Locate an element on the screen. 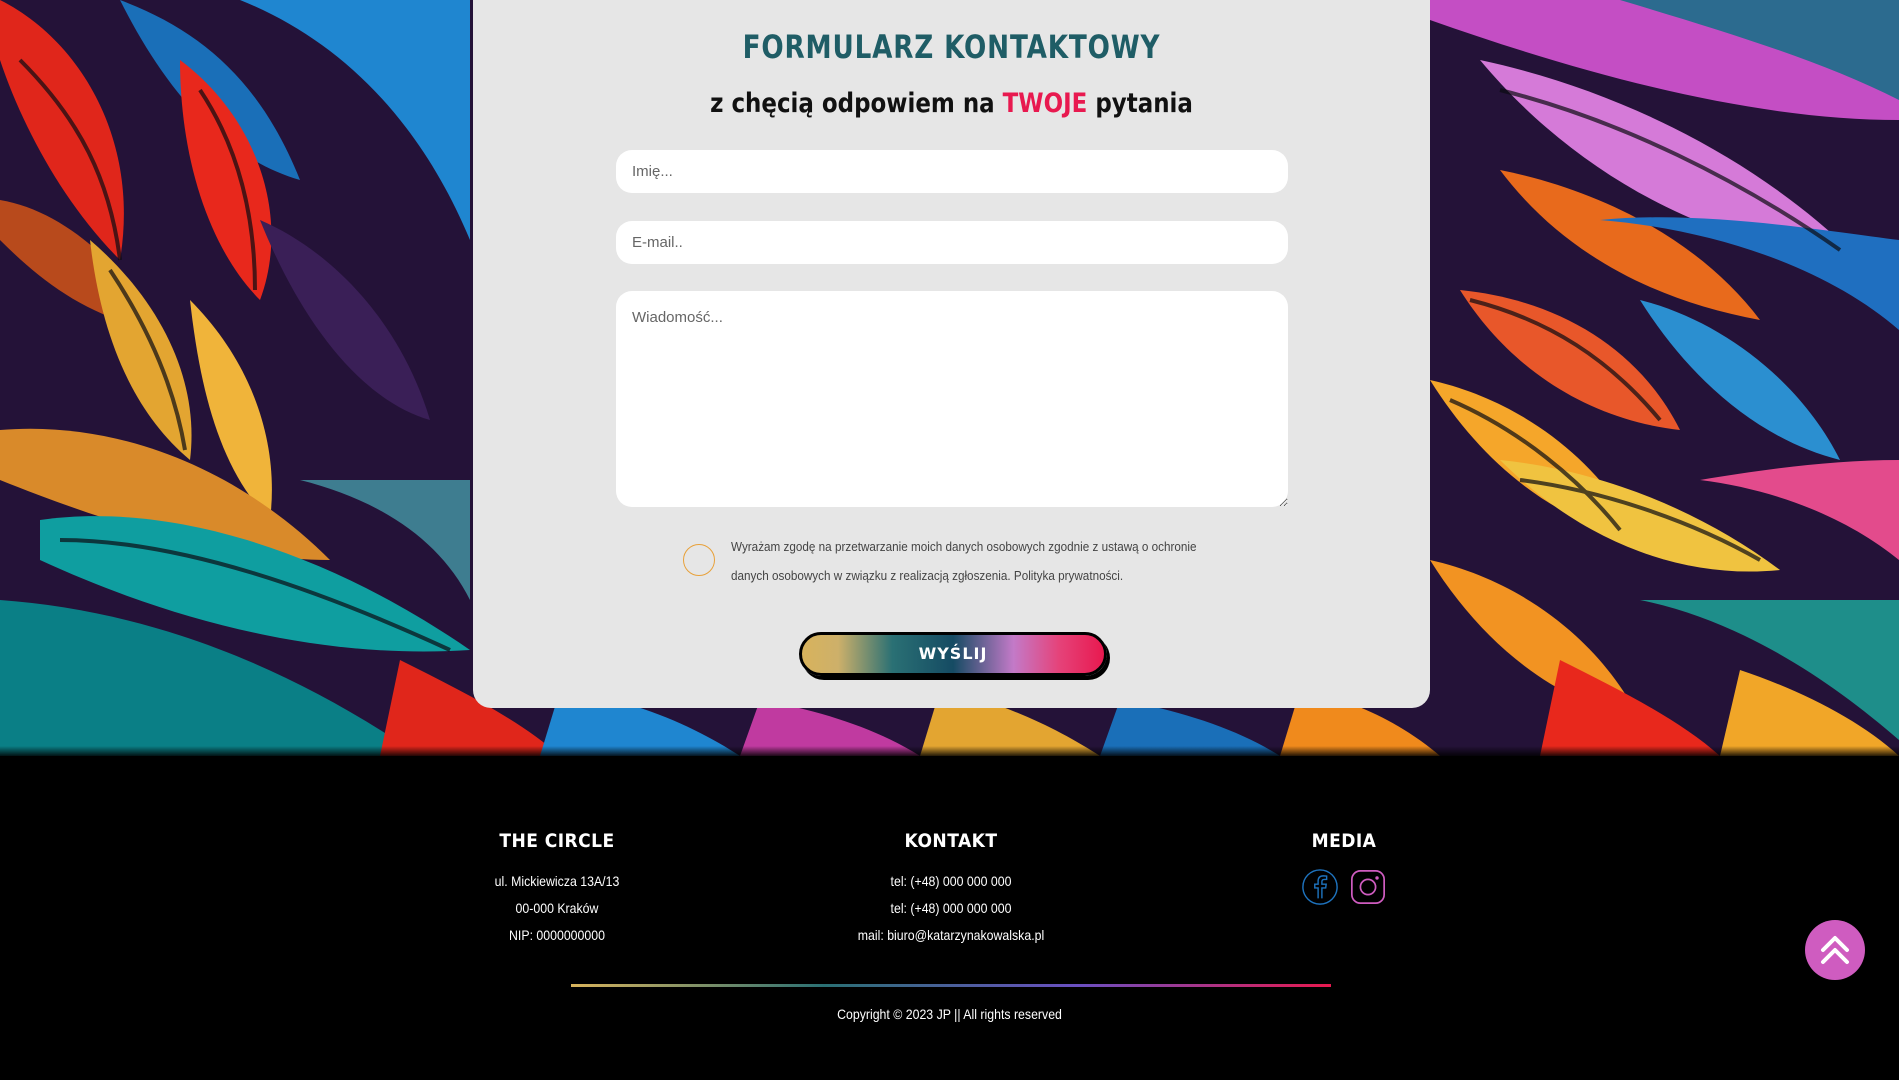  footer-nip: NIP: 0000000000 is located at coordinates (557, 935).